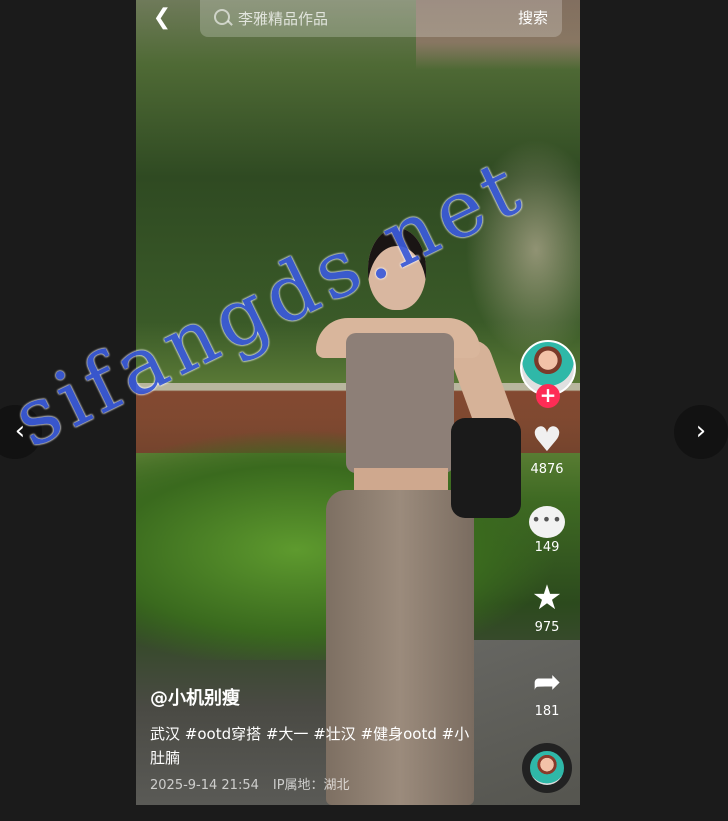  What do you see at coordinates (547, 627) in the screenshot?
I see `favorite-count: 975` at bounding box center [547, 627].